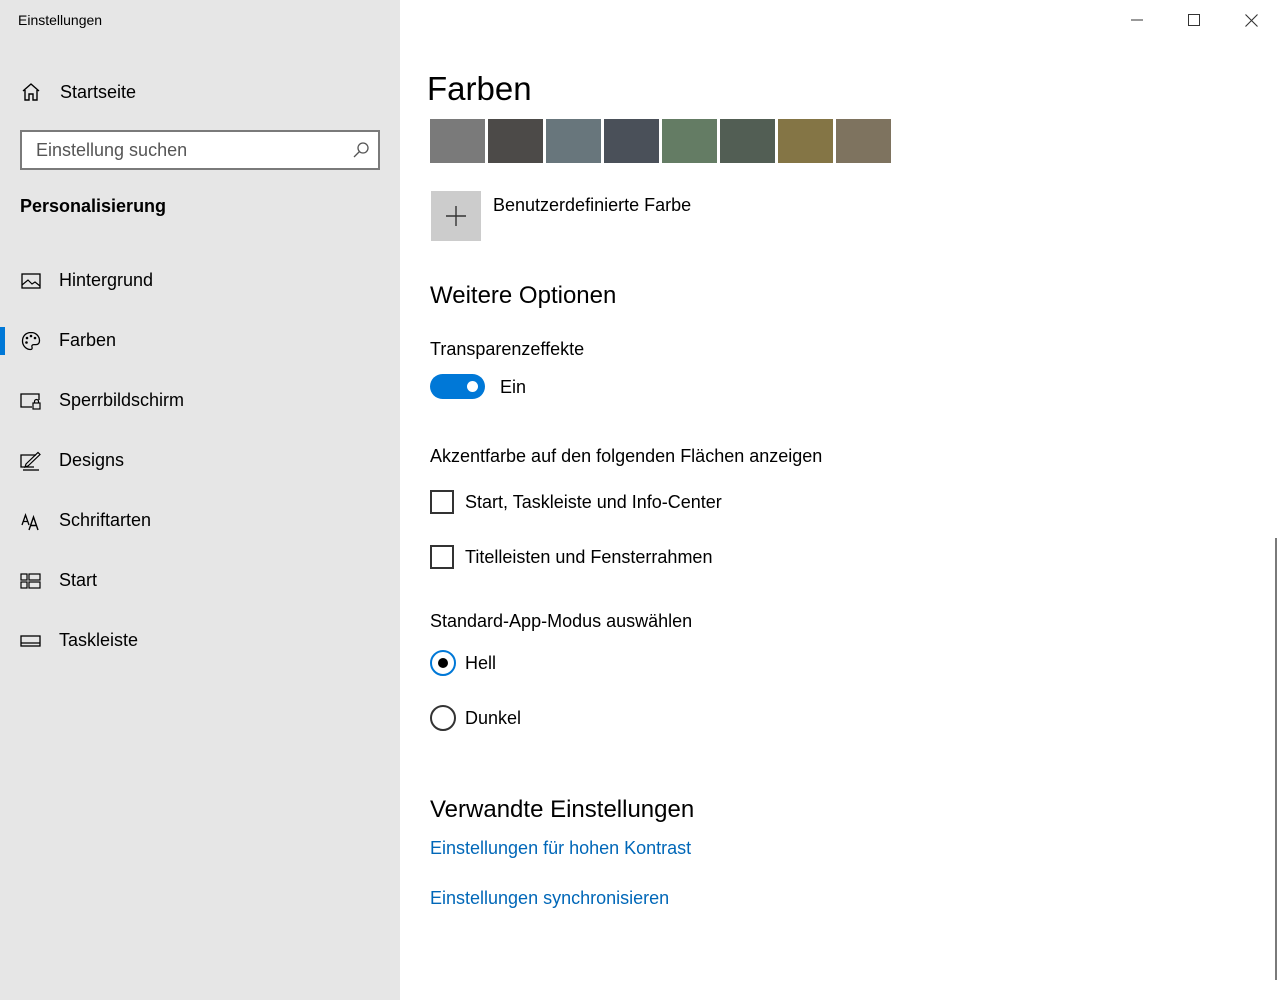  I want to click on sidebar-item-label: Schriftarten, so click(105, 520).